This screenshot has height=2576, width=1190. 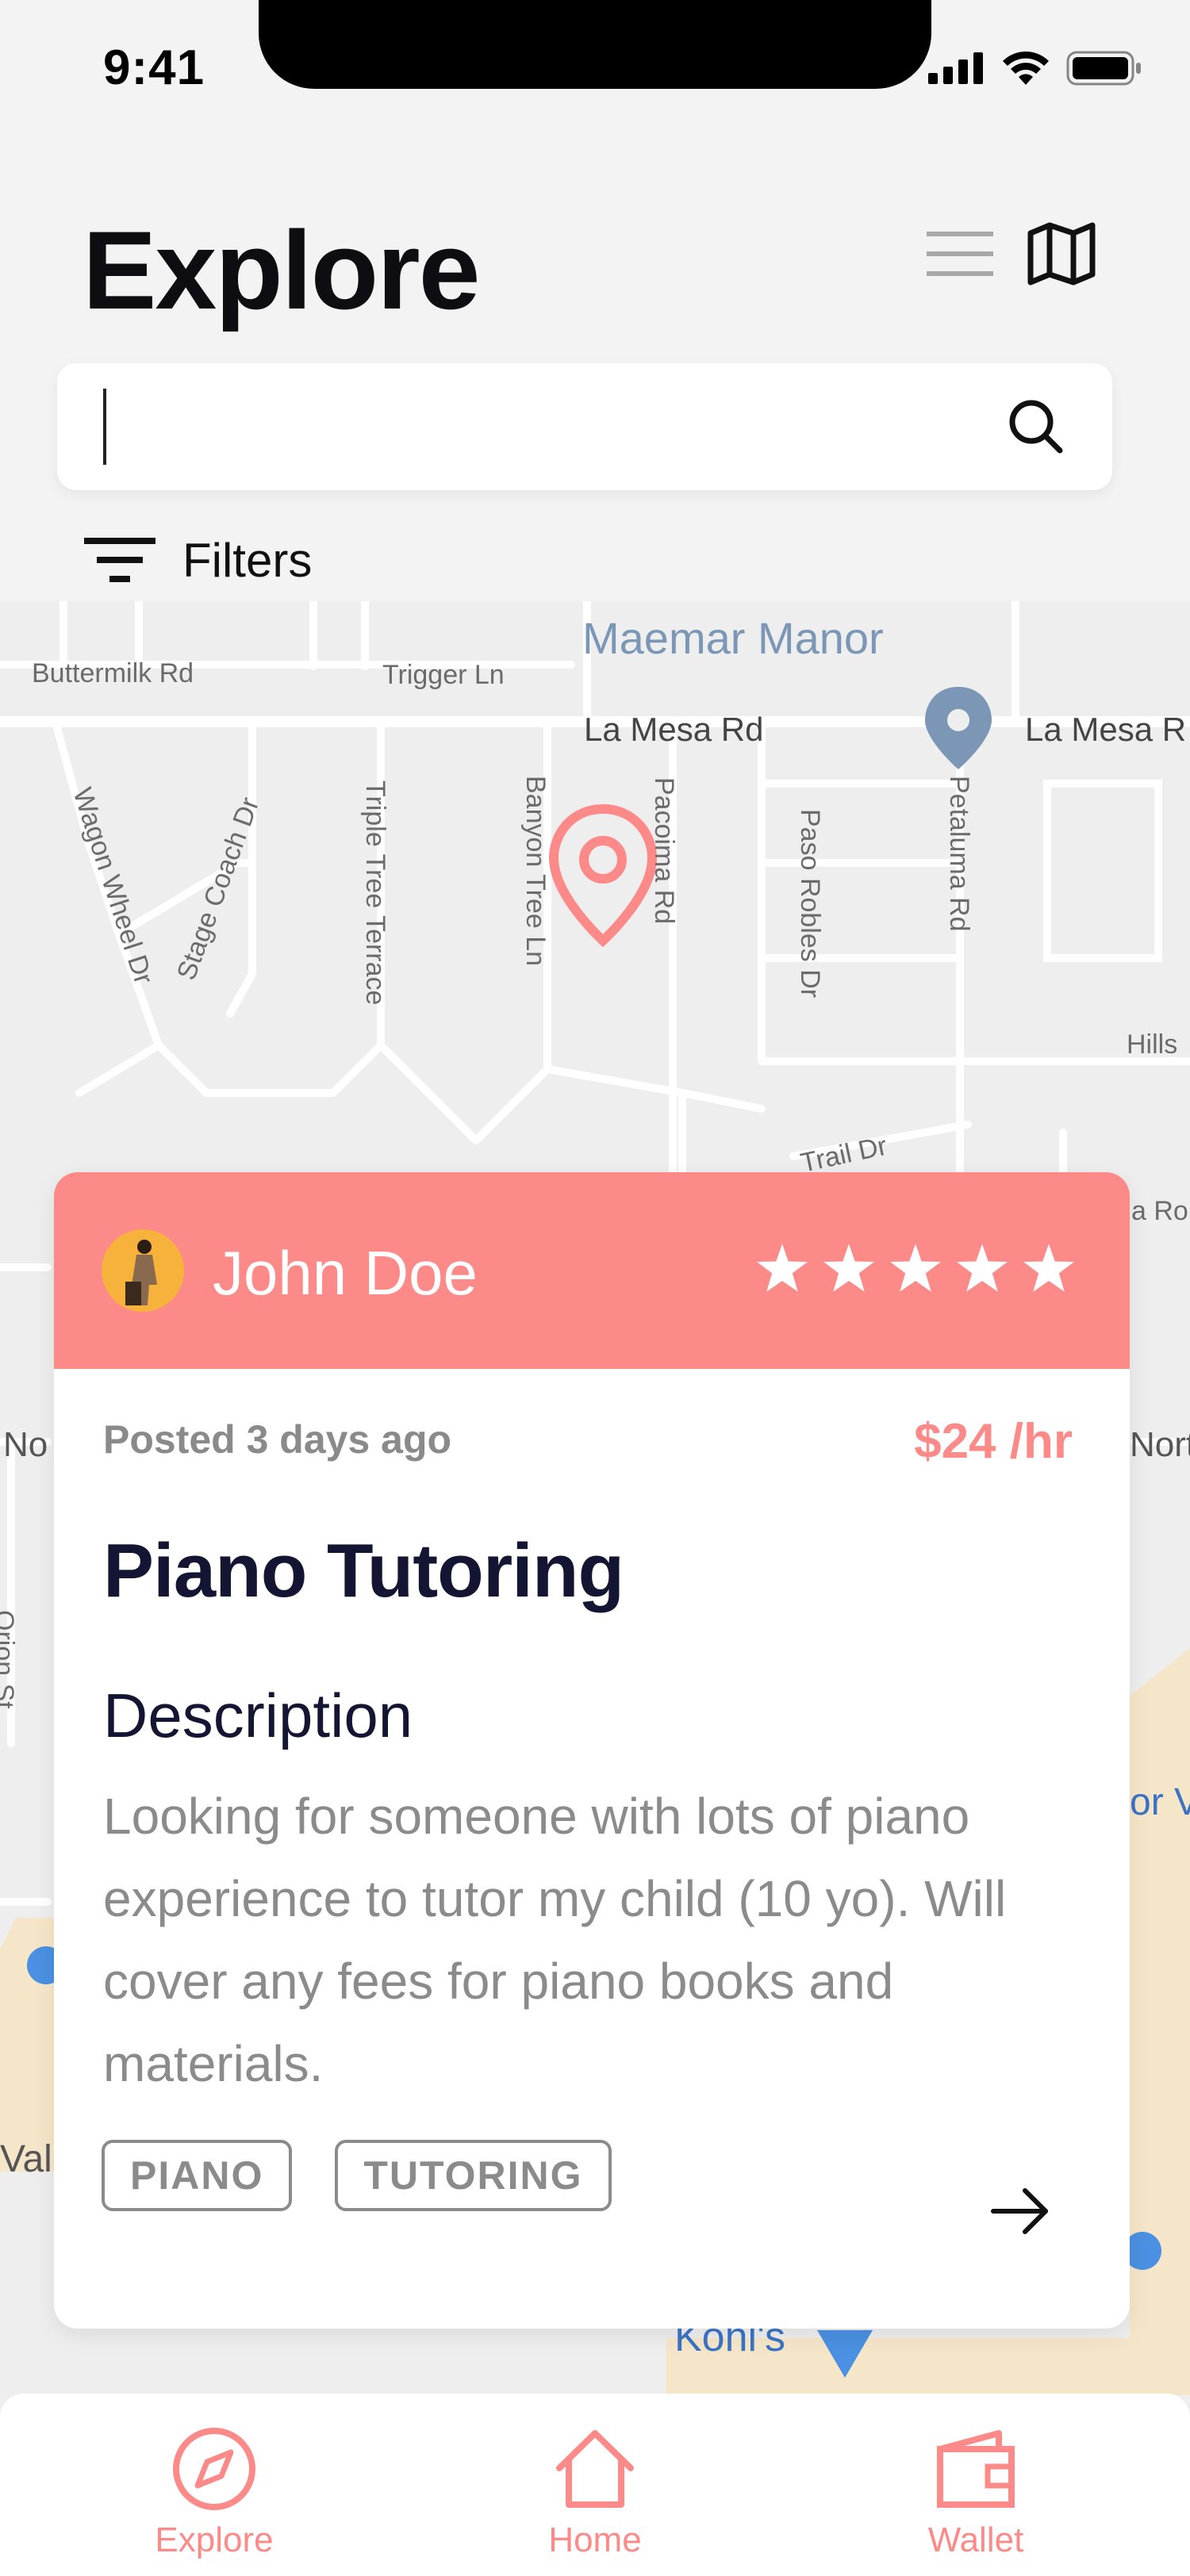 What do you see at coordinates (1160, 1802) in the screenshot?
I see `map-label: or V` at bounding box center [1160, 1802].